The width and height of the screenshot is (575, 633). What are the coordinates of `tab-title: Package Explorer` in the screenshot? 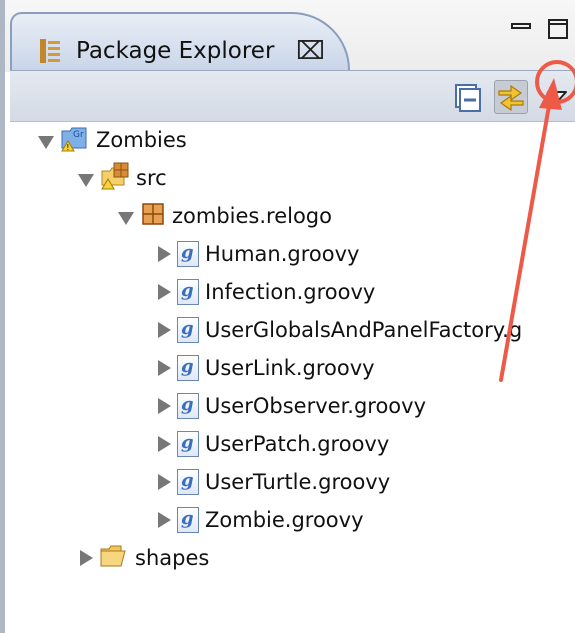 It's located at (175, 51).